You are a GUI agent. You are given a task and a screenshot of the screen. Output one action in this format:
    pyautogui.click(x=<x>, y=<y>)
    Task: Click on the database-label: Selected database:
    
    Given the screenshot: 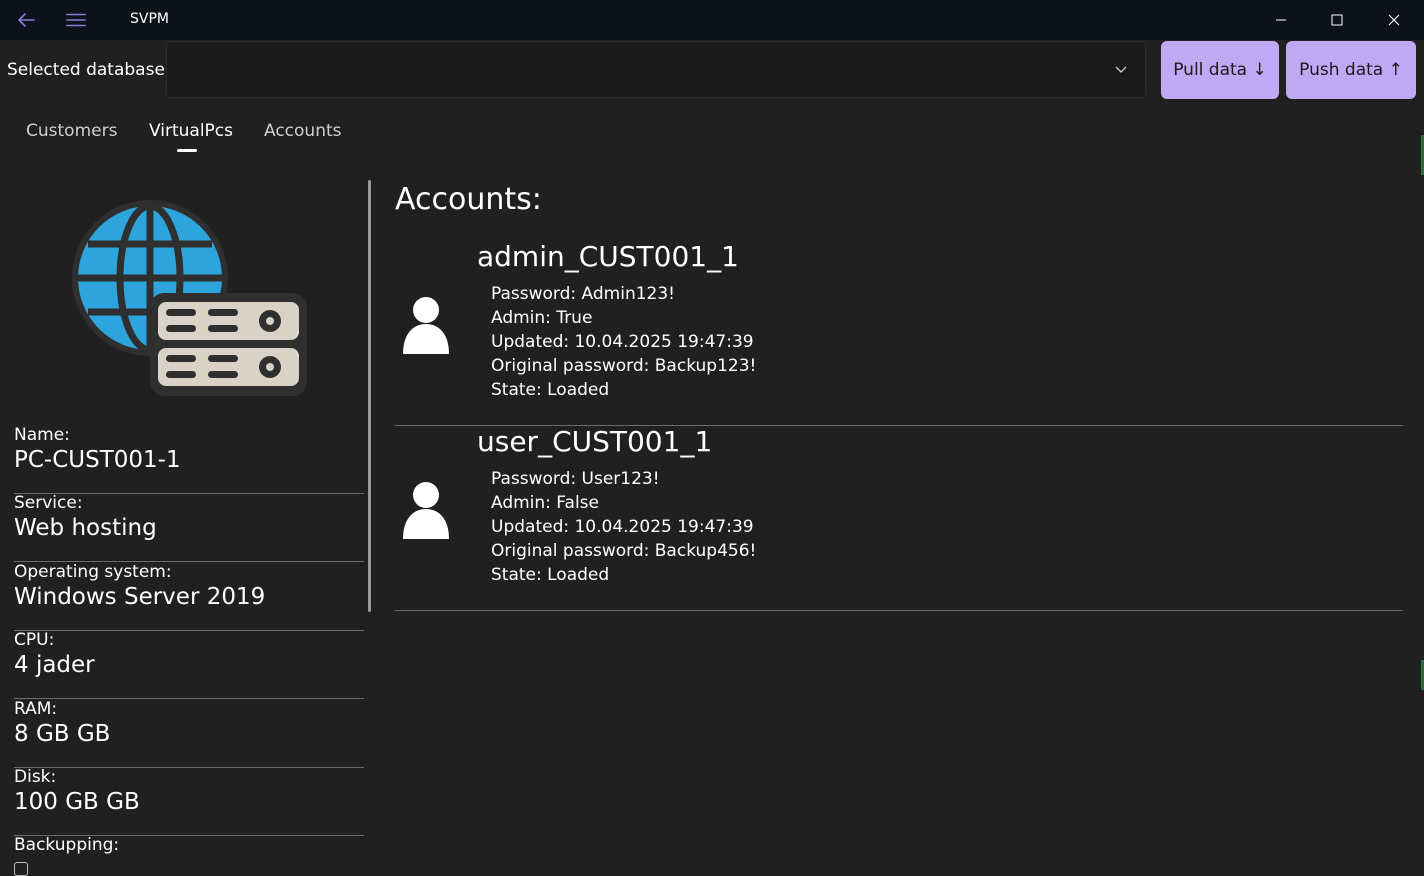 What is the action you would take?
    pyautogui.click(x=89, y=70)
    